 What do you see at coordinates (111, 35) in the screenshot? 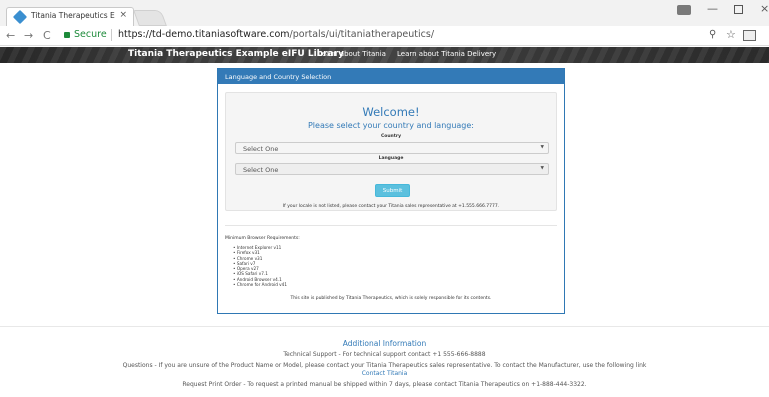
I see `url-separator` at bounding box center [111, 35].